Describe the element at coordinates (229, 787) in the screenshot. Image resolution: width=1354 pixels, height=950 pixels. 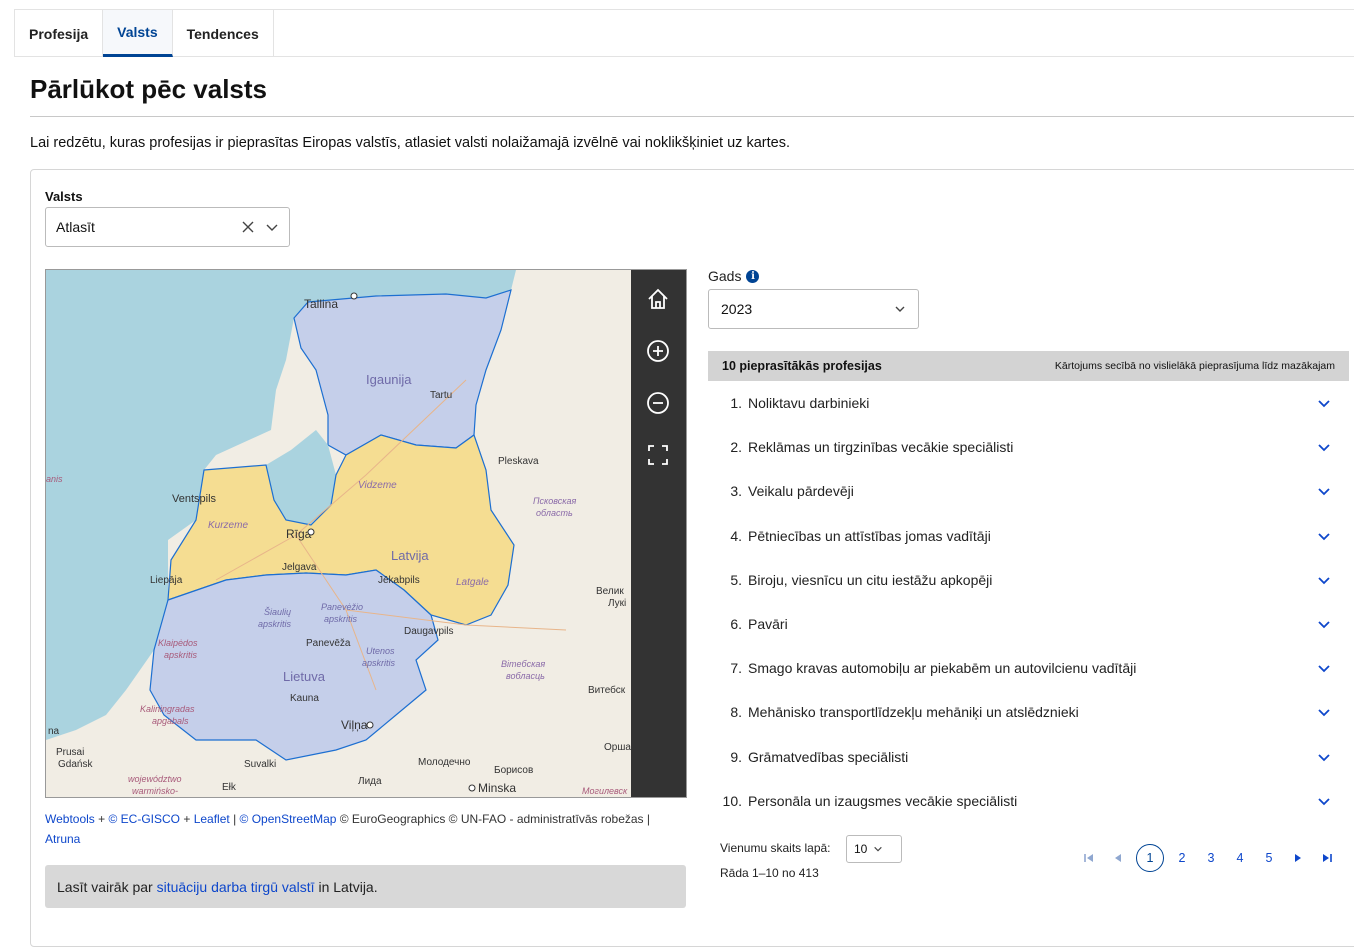
I see `map-label-elk: Ełk` at that location.